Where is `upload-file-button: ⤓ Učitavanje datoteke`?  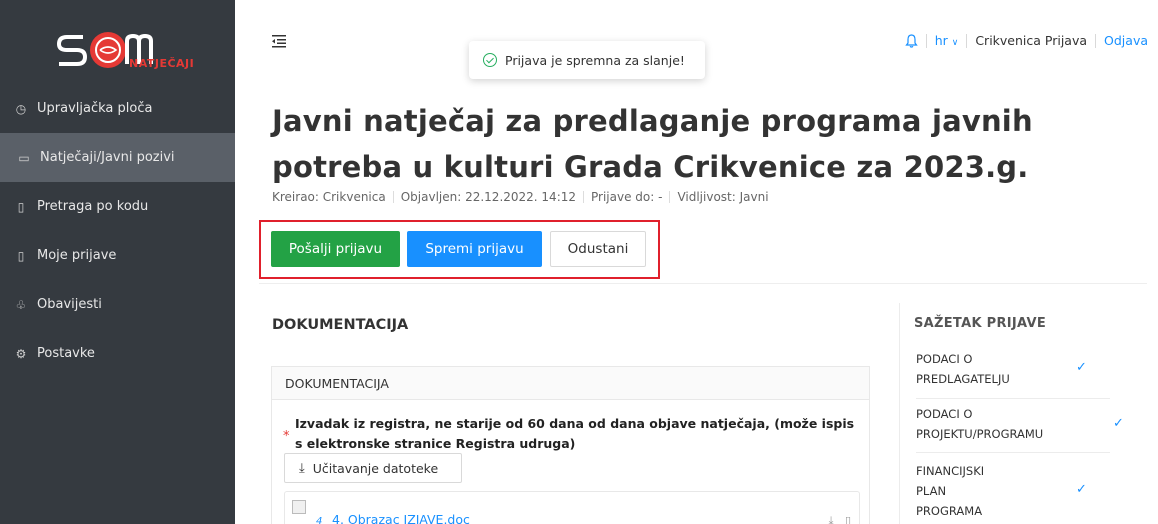
upload-file-button: ⤓ Učitavanje datoteke is located at coordinates (373, 468).